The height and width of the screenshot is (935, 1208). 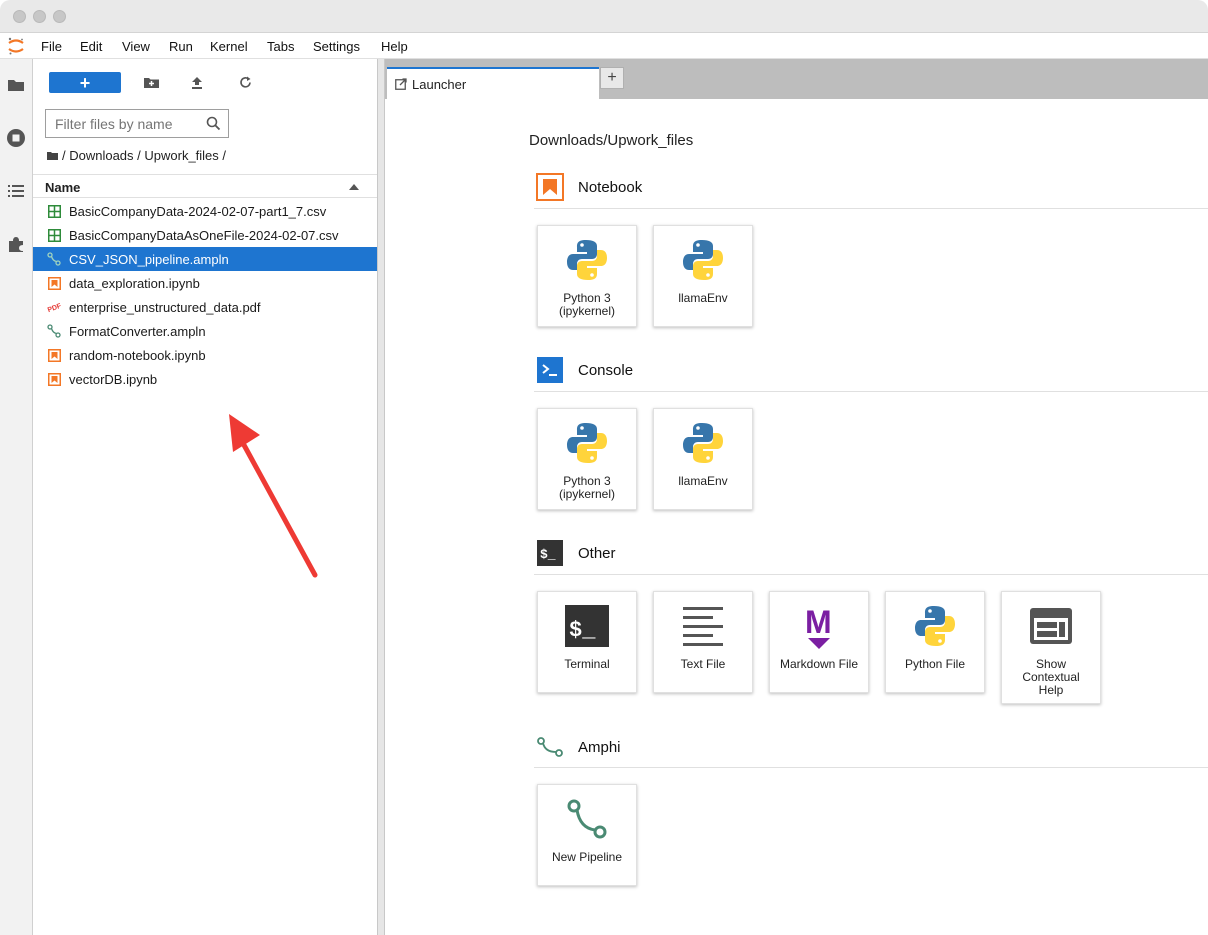 What do you see at coordinates (1051, 647) in the screenshot?
I see `launcher-card-contextual-help: Show Contextual Help` at bounding box center [1051, 647].